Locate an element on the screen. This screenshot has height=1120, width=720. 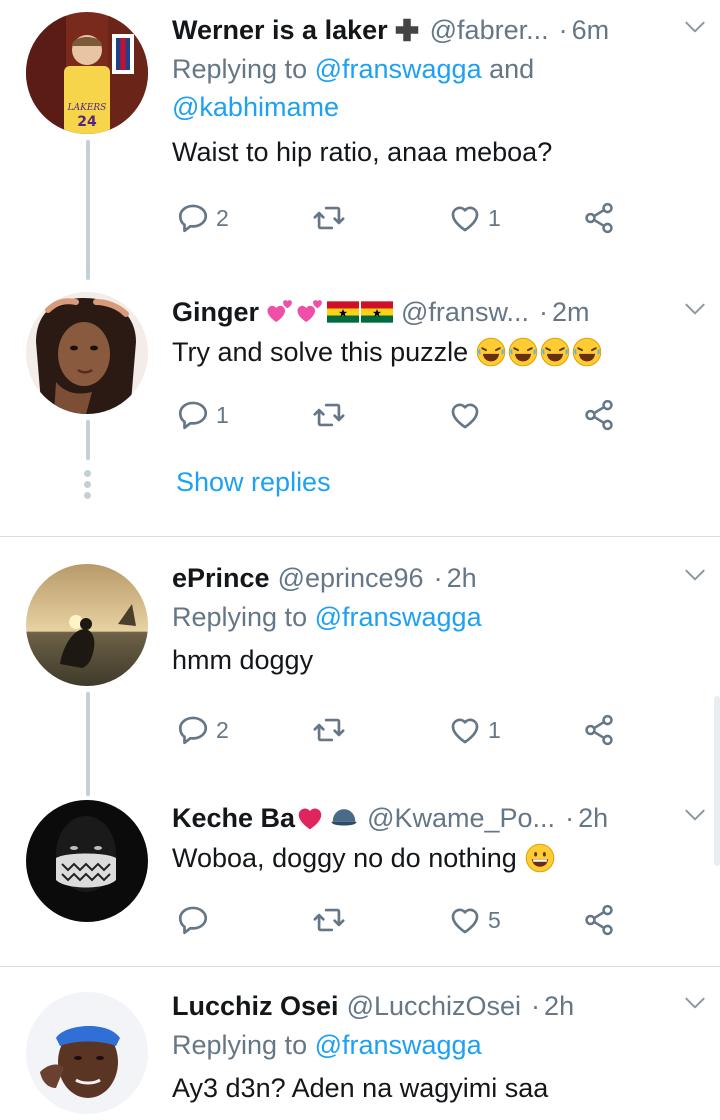
avatar-ginger is located at coordinates (87, 353).